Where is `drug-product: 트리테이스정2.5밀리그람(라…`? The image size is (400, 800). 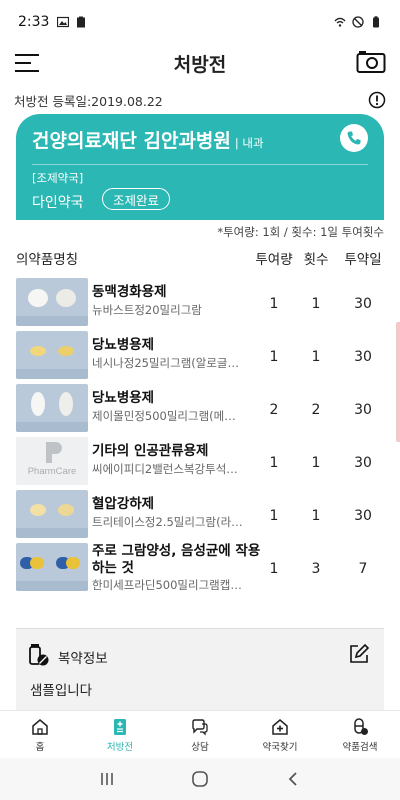 drug-product: 트리테이스정2.5밀리그람(라… is located at coordinates (167, 522).